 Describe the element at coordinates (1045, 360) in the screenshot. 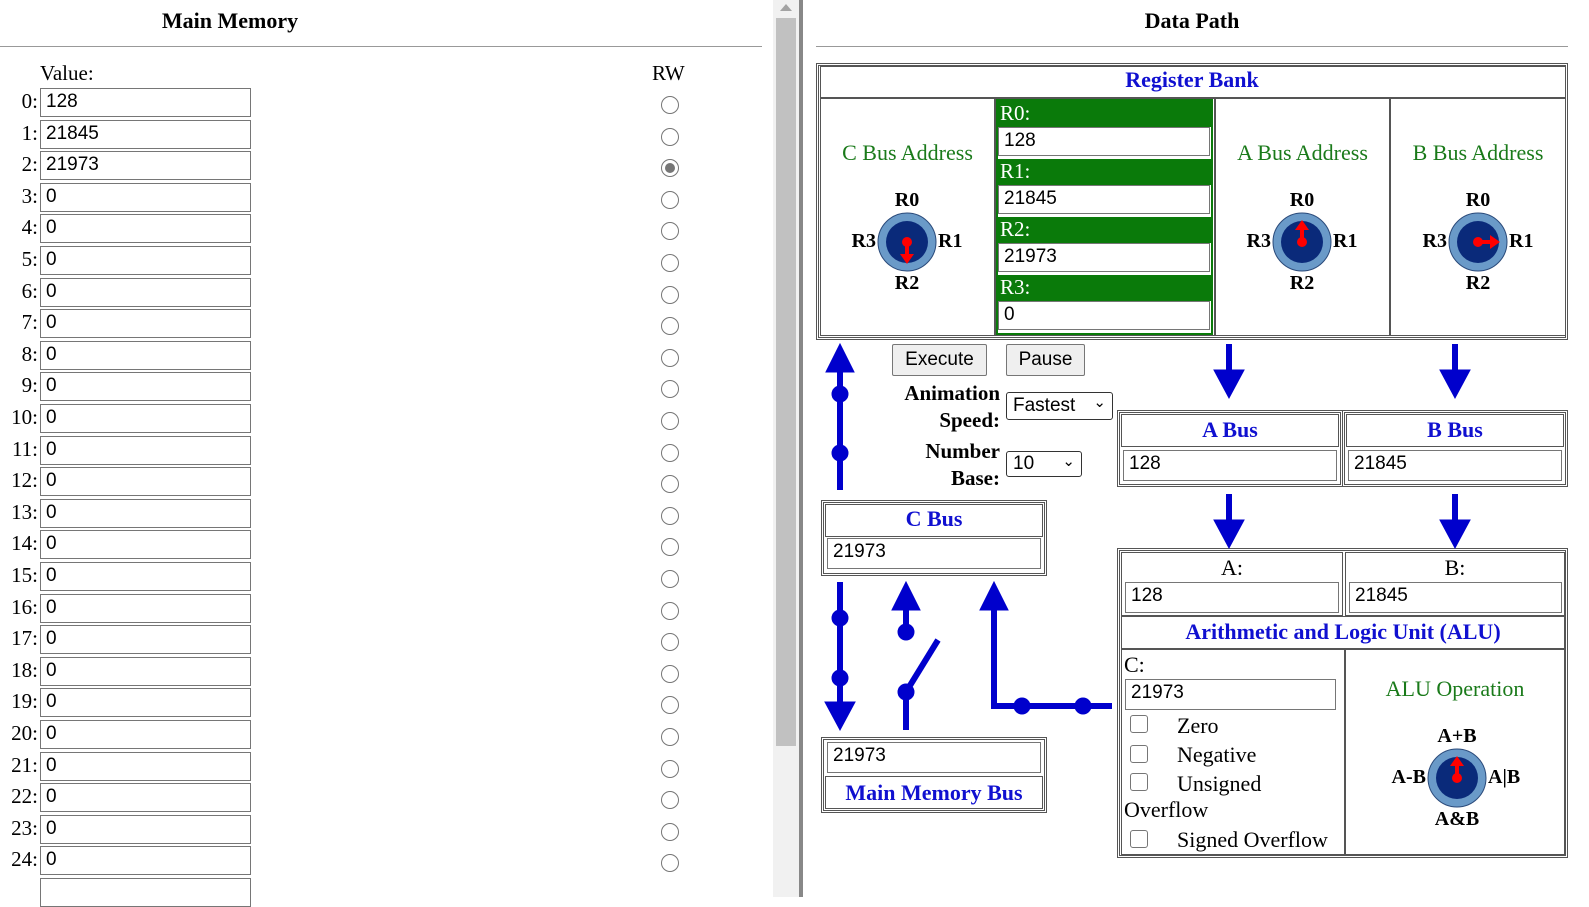

I see `pause-button: Pause` at that location.